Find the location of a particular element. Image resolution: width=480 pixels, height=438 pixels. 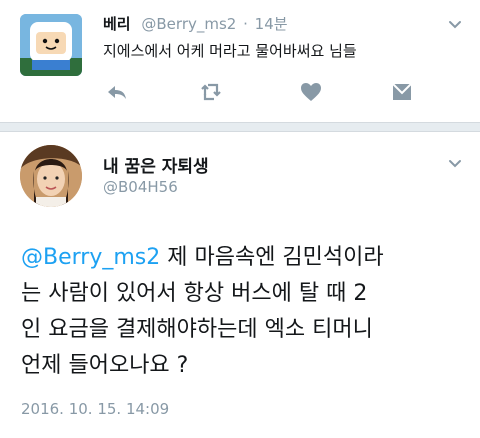

tweet-text-line: @Berry_ms2 제 마음속엔 김민석이라 is located at coordinates (246, 258).